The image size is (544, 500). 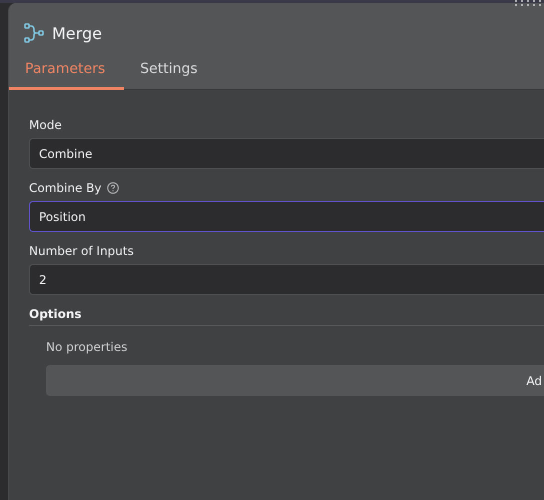 What do you see at coordinates (169, 74) in the screenshot?
I see `tab: Settings` at bounding box center [169, 74].